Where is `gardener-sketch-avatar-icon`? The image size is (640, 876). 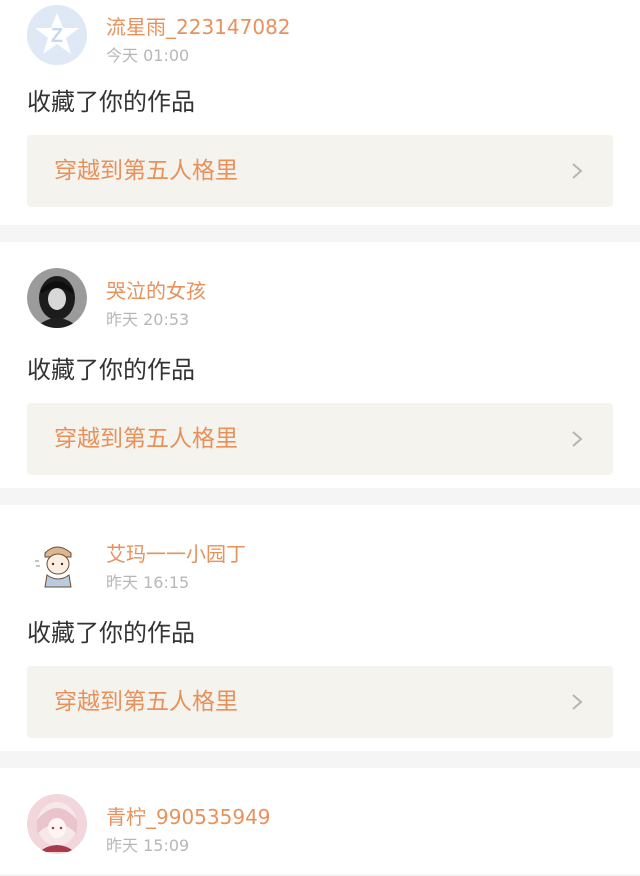
gardener-sketch-avatar-icon is located at coordinates (57, 561).